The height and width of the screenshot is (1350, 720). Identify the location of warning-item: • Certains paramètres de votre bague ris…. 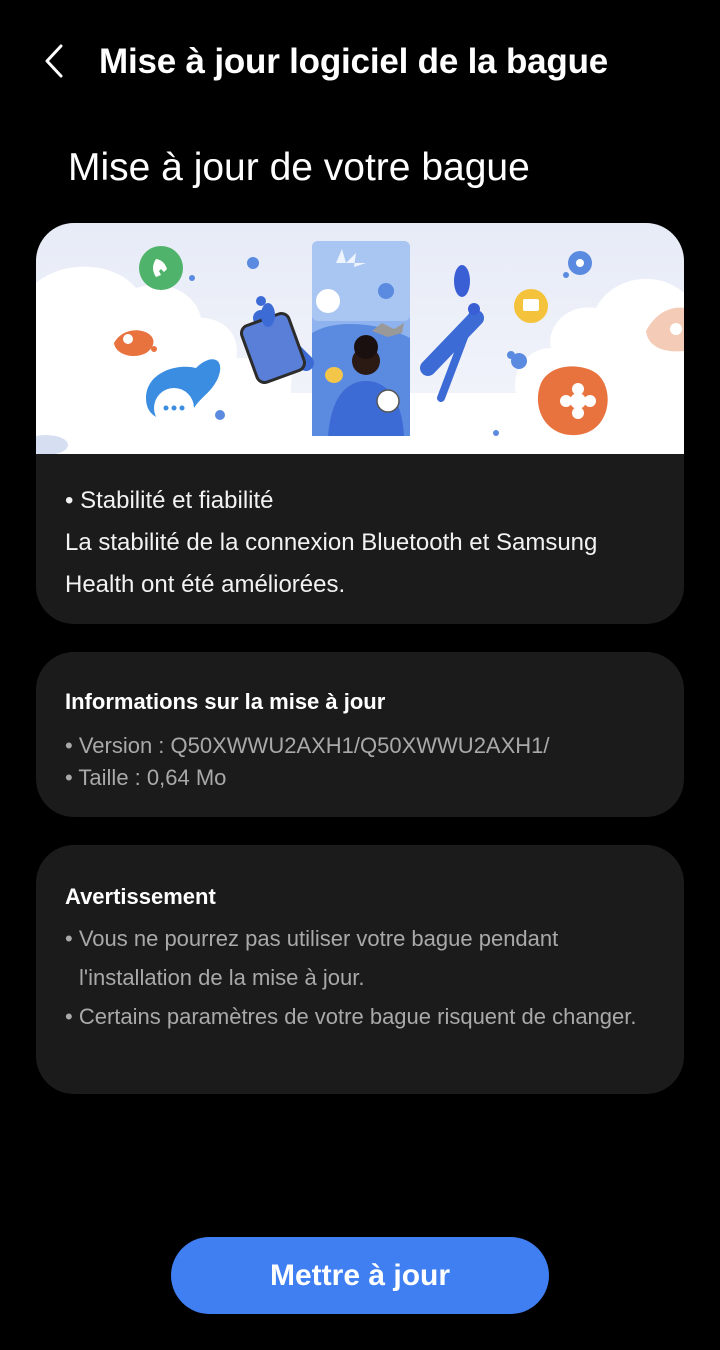
(351, 1016).